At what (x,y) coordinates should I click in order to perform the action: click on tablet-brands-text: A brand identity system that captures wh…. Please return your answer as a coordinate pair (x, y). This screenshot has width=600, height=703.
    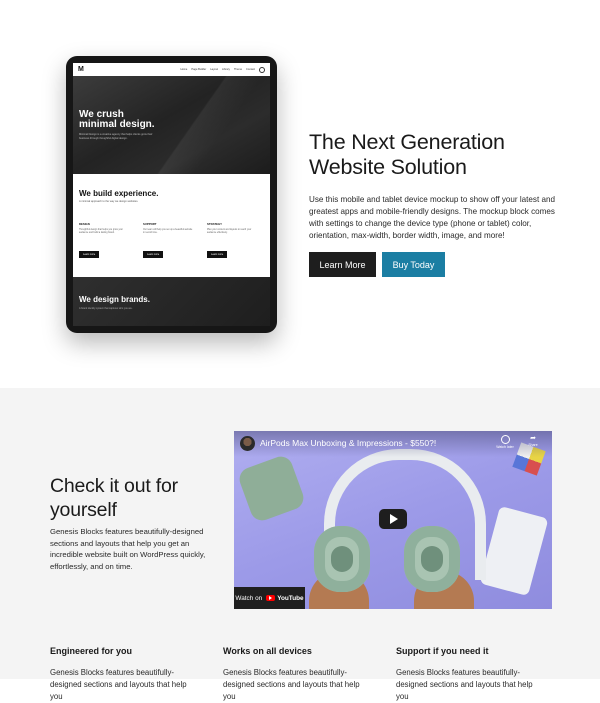
    Looking at the image, I should click on (106, 308).